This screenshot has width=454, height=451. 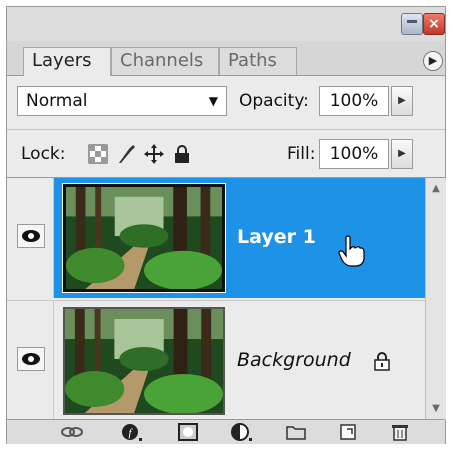 I want to click on adjustment-layer-icon, so click(x=242, y=432).